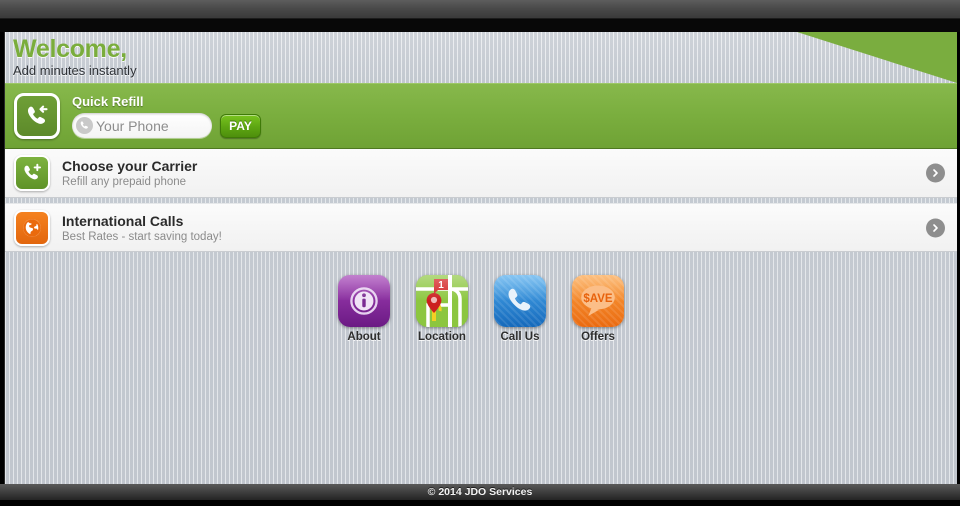 The image size is (960, 506). I want to click on footer-bar: © 2014 JDO Services, so click(480, 492).